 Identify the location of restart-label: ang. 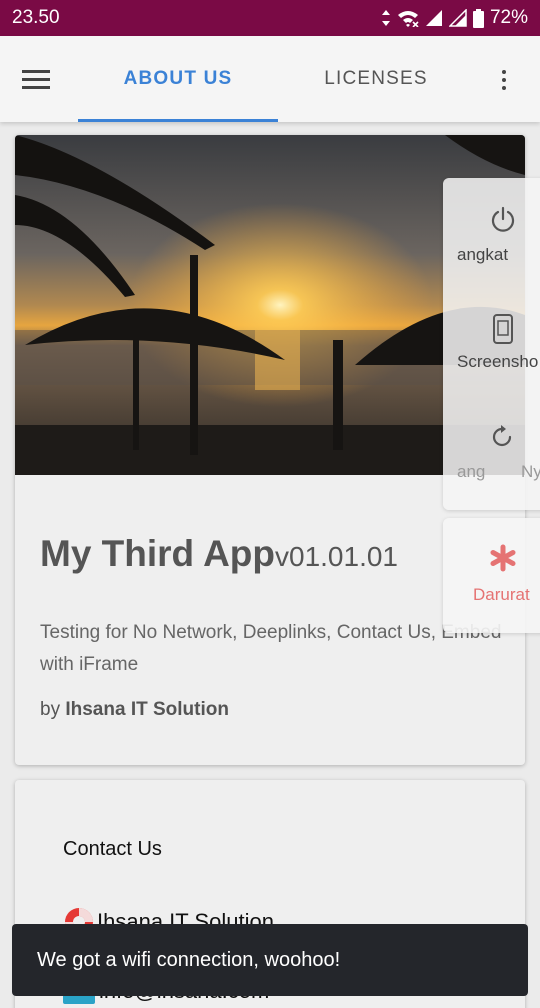
(471, 471).